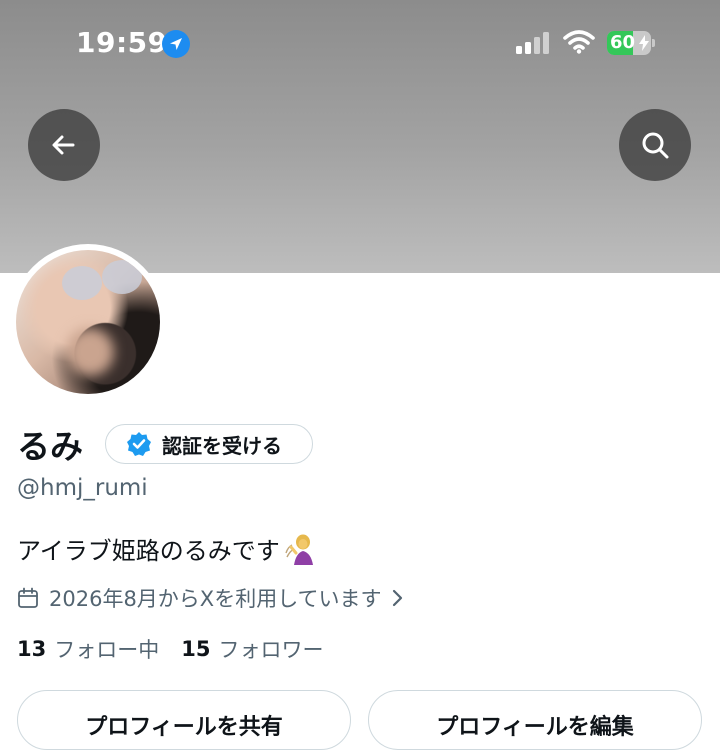  I want to click on join-date: 2026年8月からXを利用しています, so click(210, 598).